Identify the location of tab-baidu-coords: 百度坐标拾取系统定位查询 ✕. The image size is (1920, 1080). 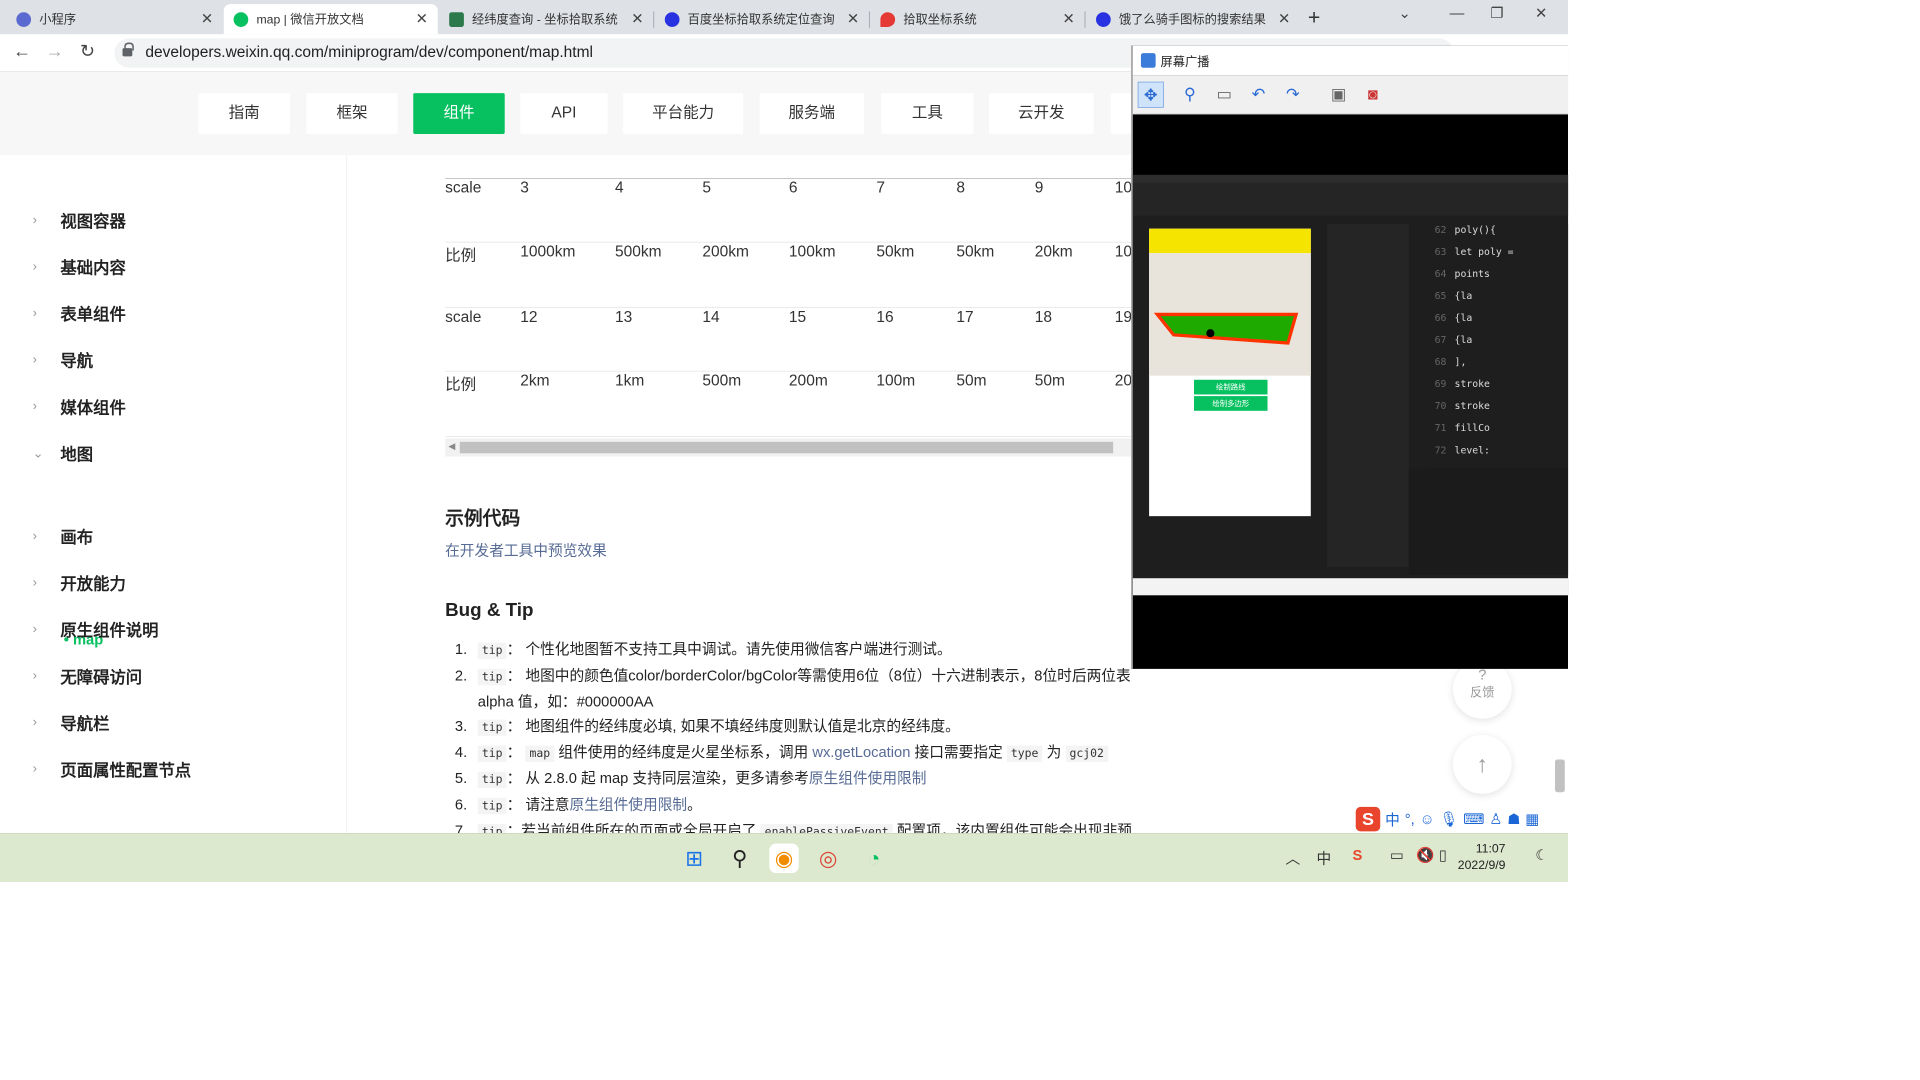
(762, 19).